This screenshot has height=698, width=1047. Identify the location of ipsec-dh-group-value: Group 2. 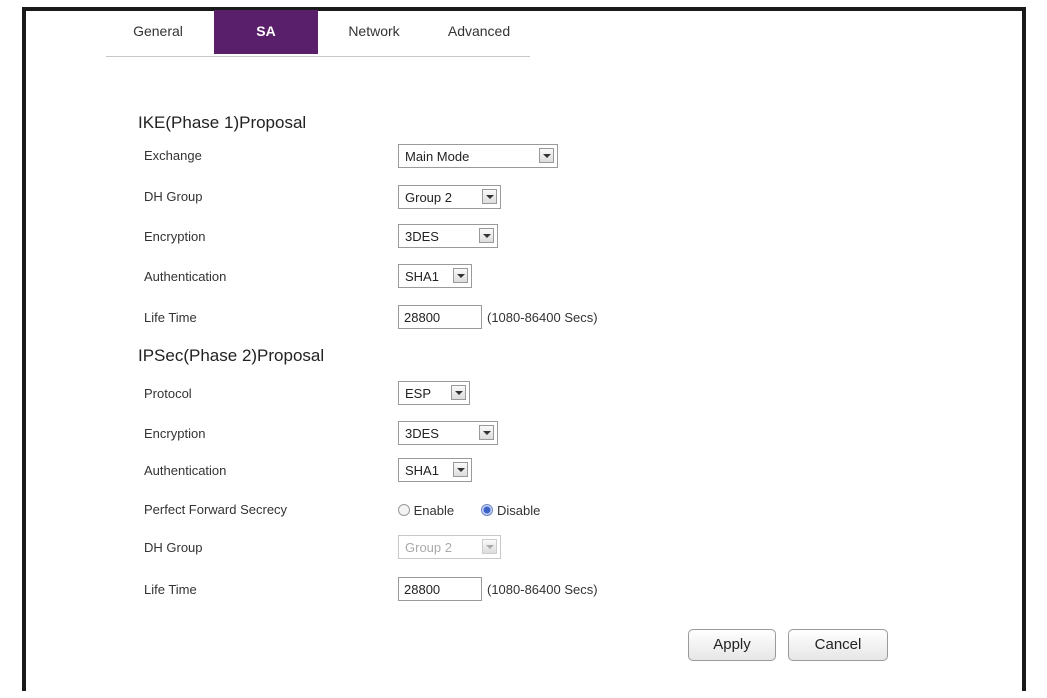
(428, 547).